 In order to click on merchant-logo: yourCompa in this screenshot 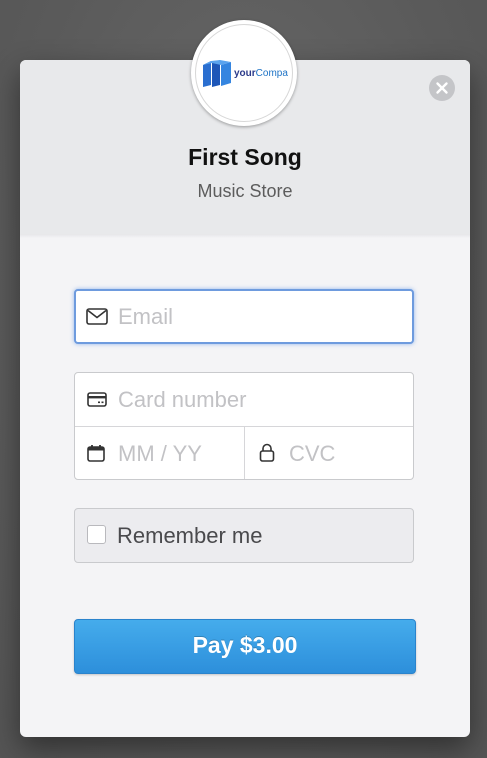, I will do `click(244, 73)`.